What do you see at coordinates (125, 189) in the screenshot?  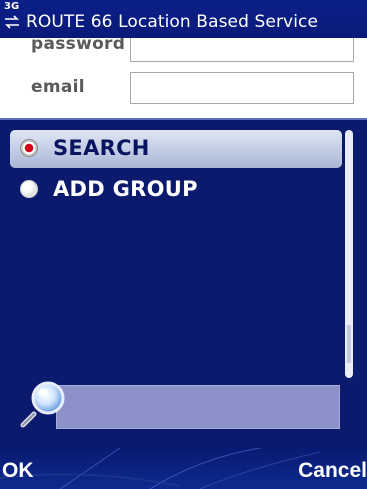 I see `menu-item-label: ADD GROUP` at bounding box center [125, 189].